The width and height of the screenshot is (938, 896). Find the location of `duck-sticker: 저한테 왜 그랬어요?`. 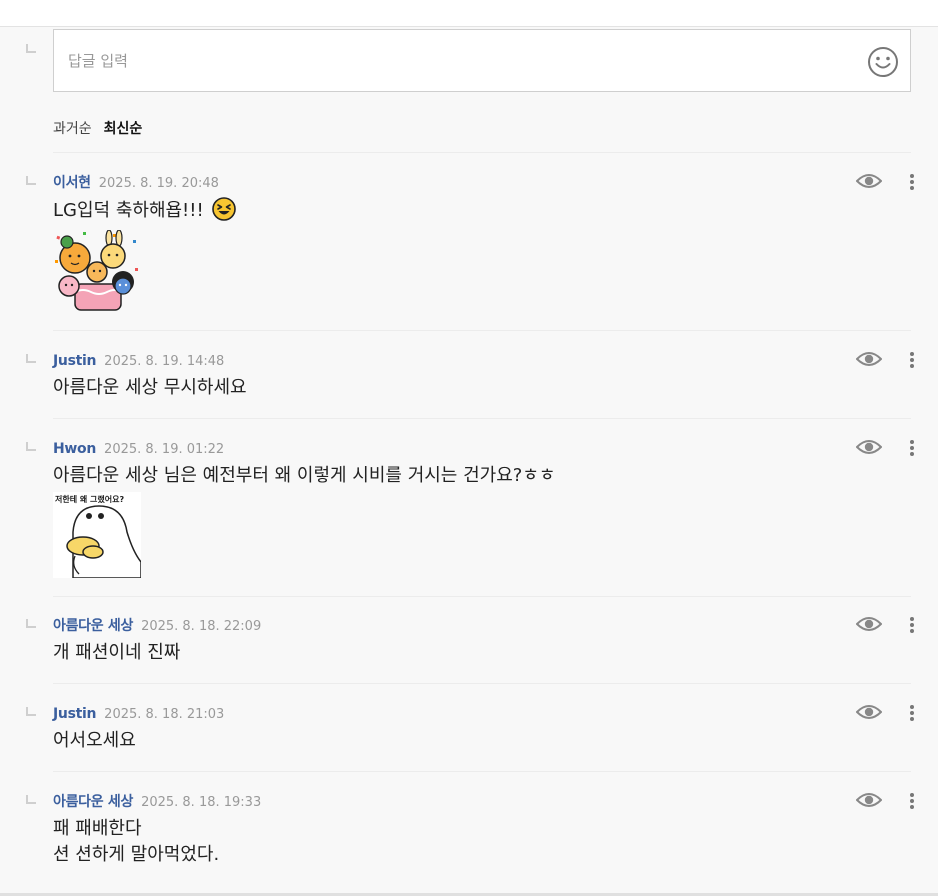

duck-sticker: 저한테 왜 그랬어요? is located at coordinates (97, 535).